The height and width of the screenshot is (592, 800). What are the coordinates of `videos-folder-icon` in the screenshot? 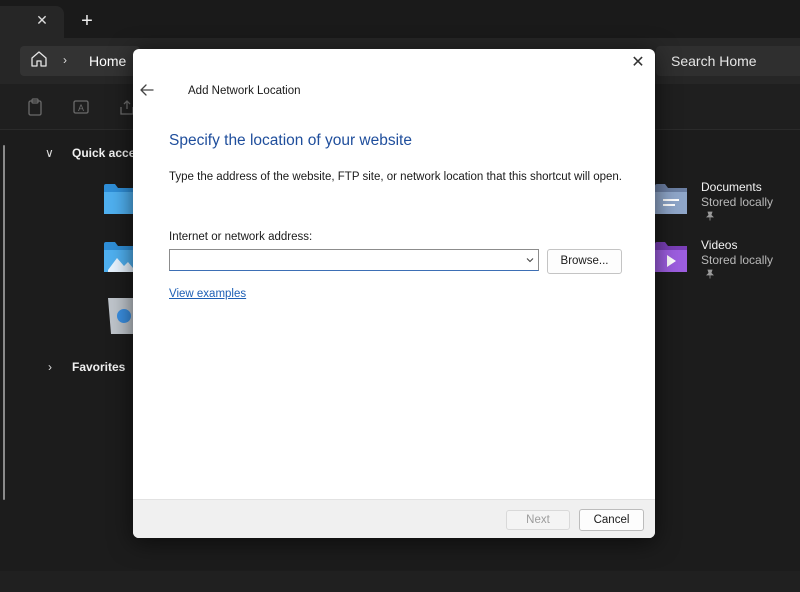 It's located at (672, 257).